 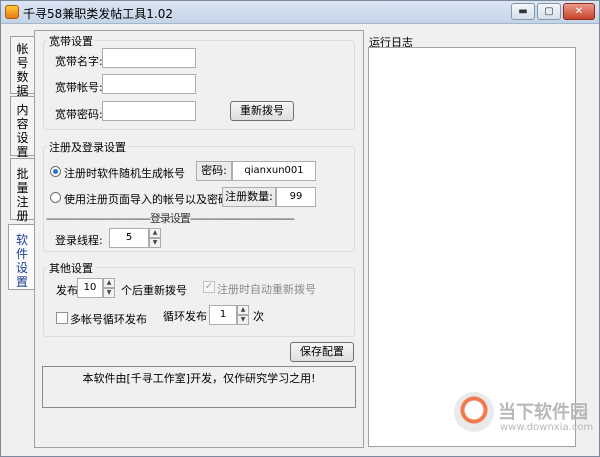 I want to click on notice-box: 本软件由[千寻工作室]开发，仅作研究学习之用!, so click(x=199, y=387).